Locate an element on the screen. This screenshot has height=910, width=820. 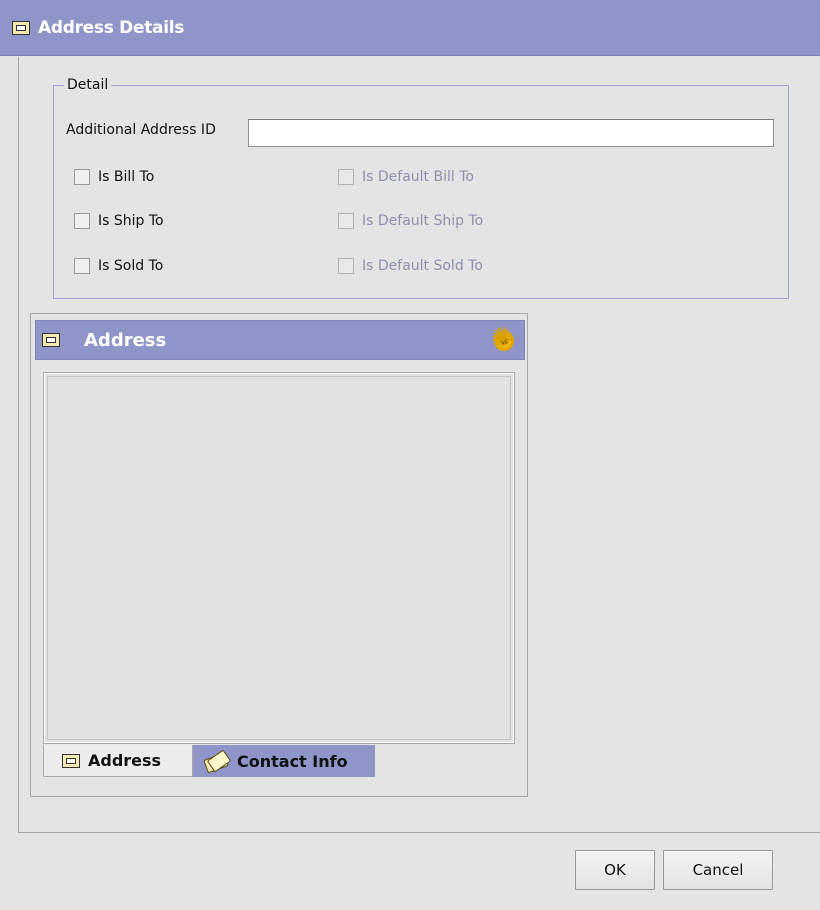
ok-button: OK is located at coordinates (615, 870).